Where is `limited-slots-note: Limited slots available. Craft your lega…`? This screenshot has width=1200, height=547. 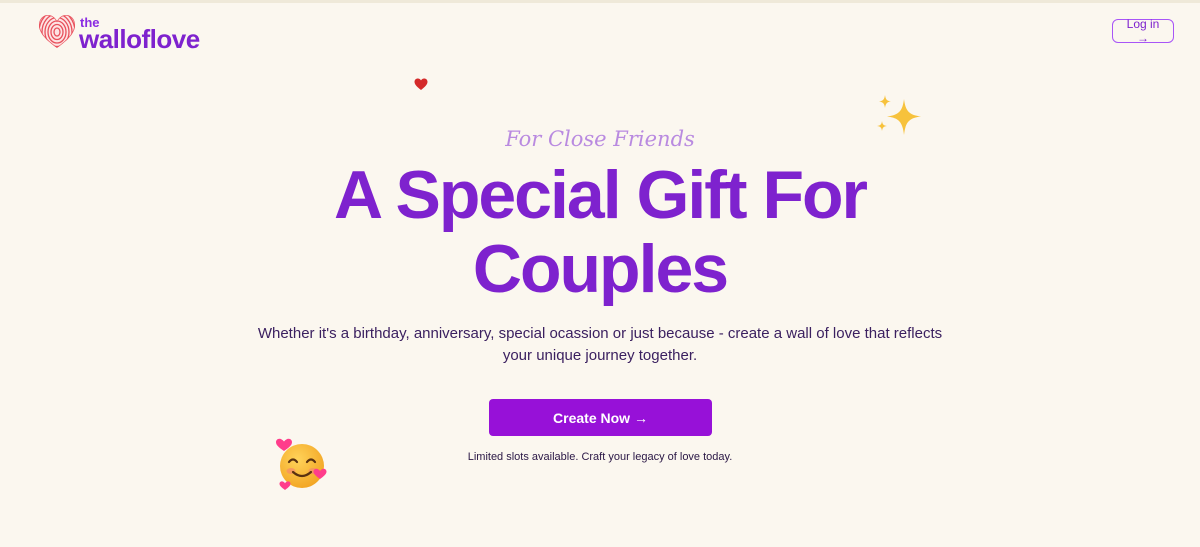
limited-slots-note: Limited slots available. Craft your lega… is located at coordinates (600, 457).